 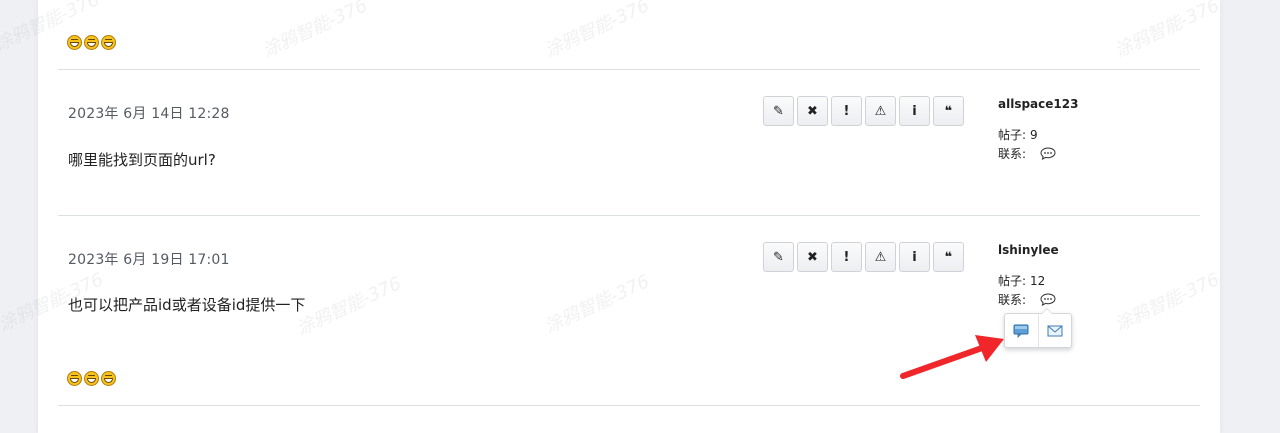 What do you see at coordinates (142, 160) in the screenshot?
I see `post-body: 哪里能找到页面的url?` at bounding box center [142, 160].